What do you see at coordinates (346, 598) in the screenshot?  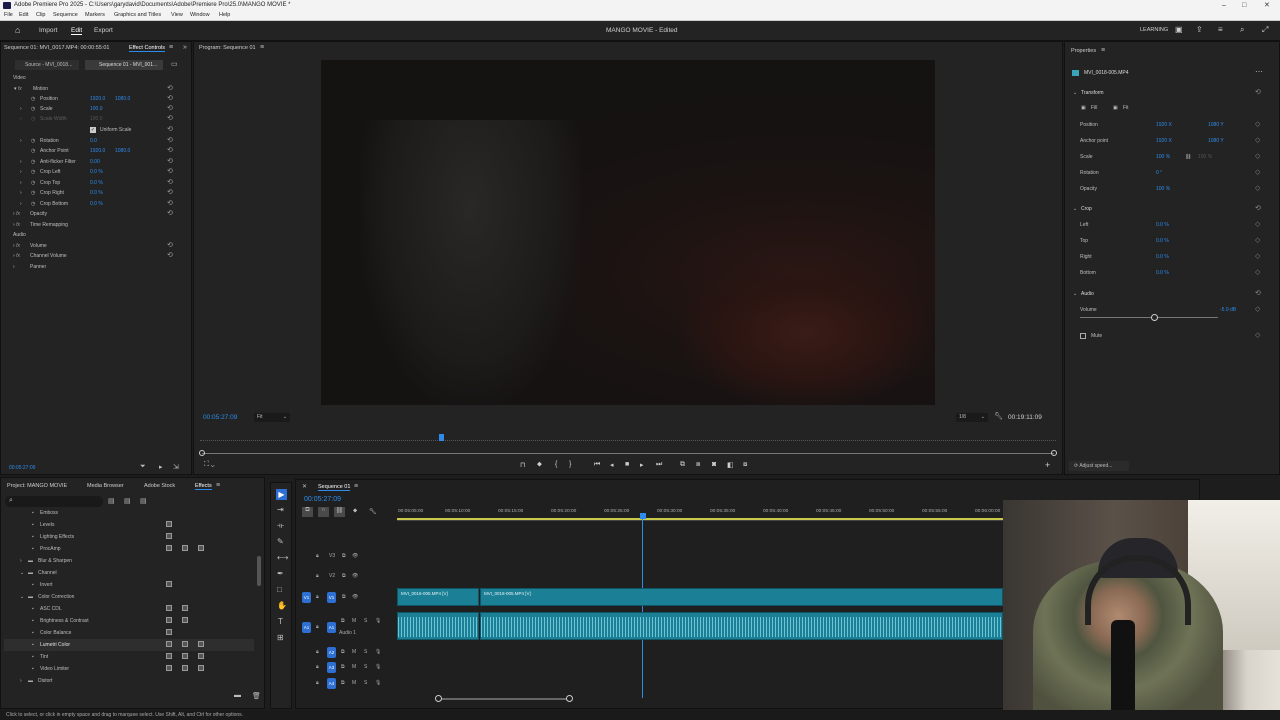 I see `track-v1-header: V1 🔒︎ V1 ⧉ 👁︎` at bounding box center [346, 598].